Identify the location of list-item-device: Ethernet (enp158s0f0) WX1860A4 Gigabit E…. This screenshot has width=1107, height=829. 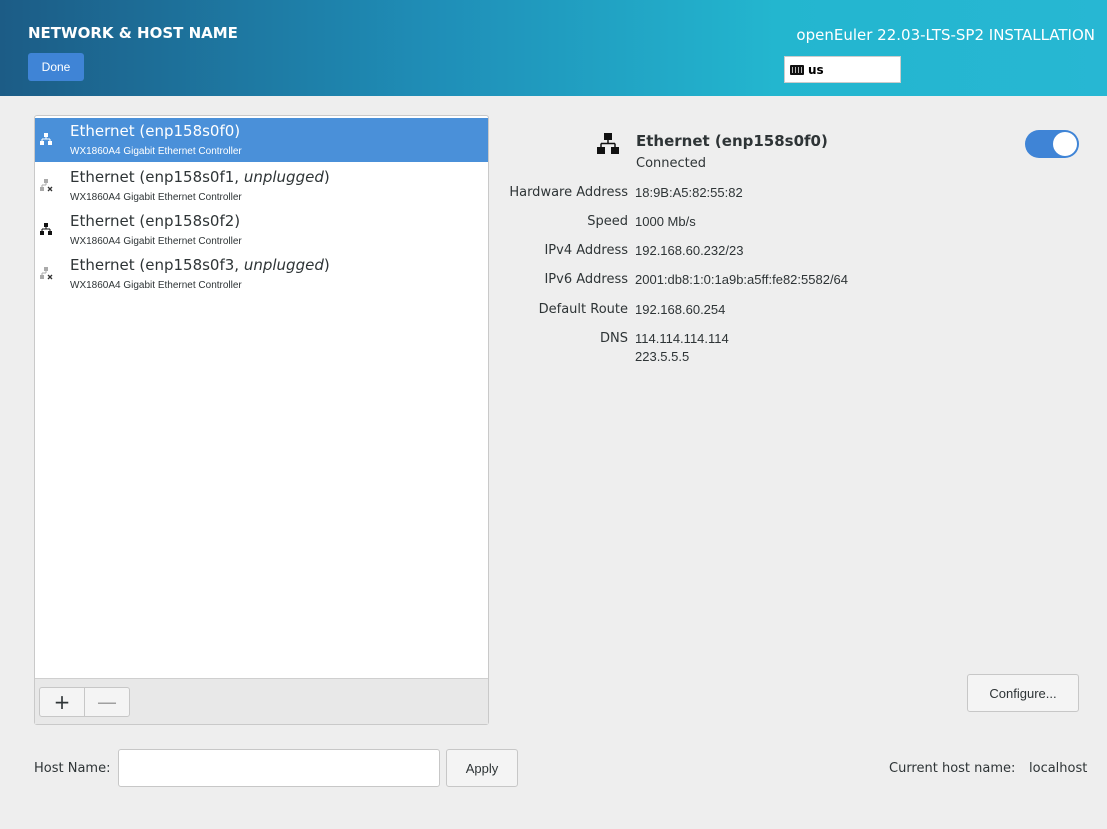
(261, 140).